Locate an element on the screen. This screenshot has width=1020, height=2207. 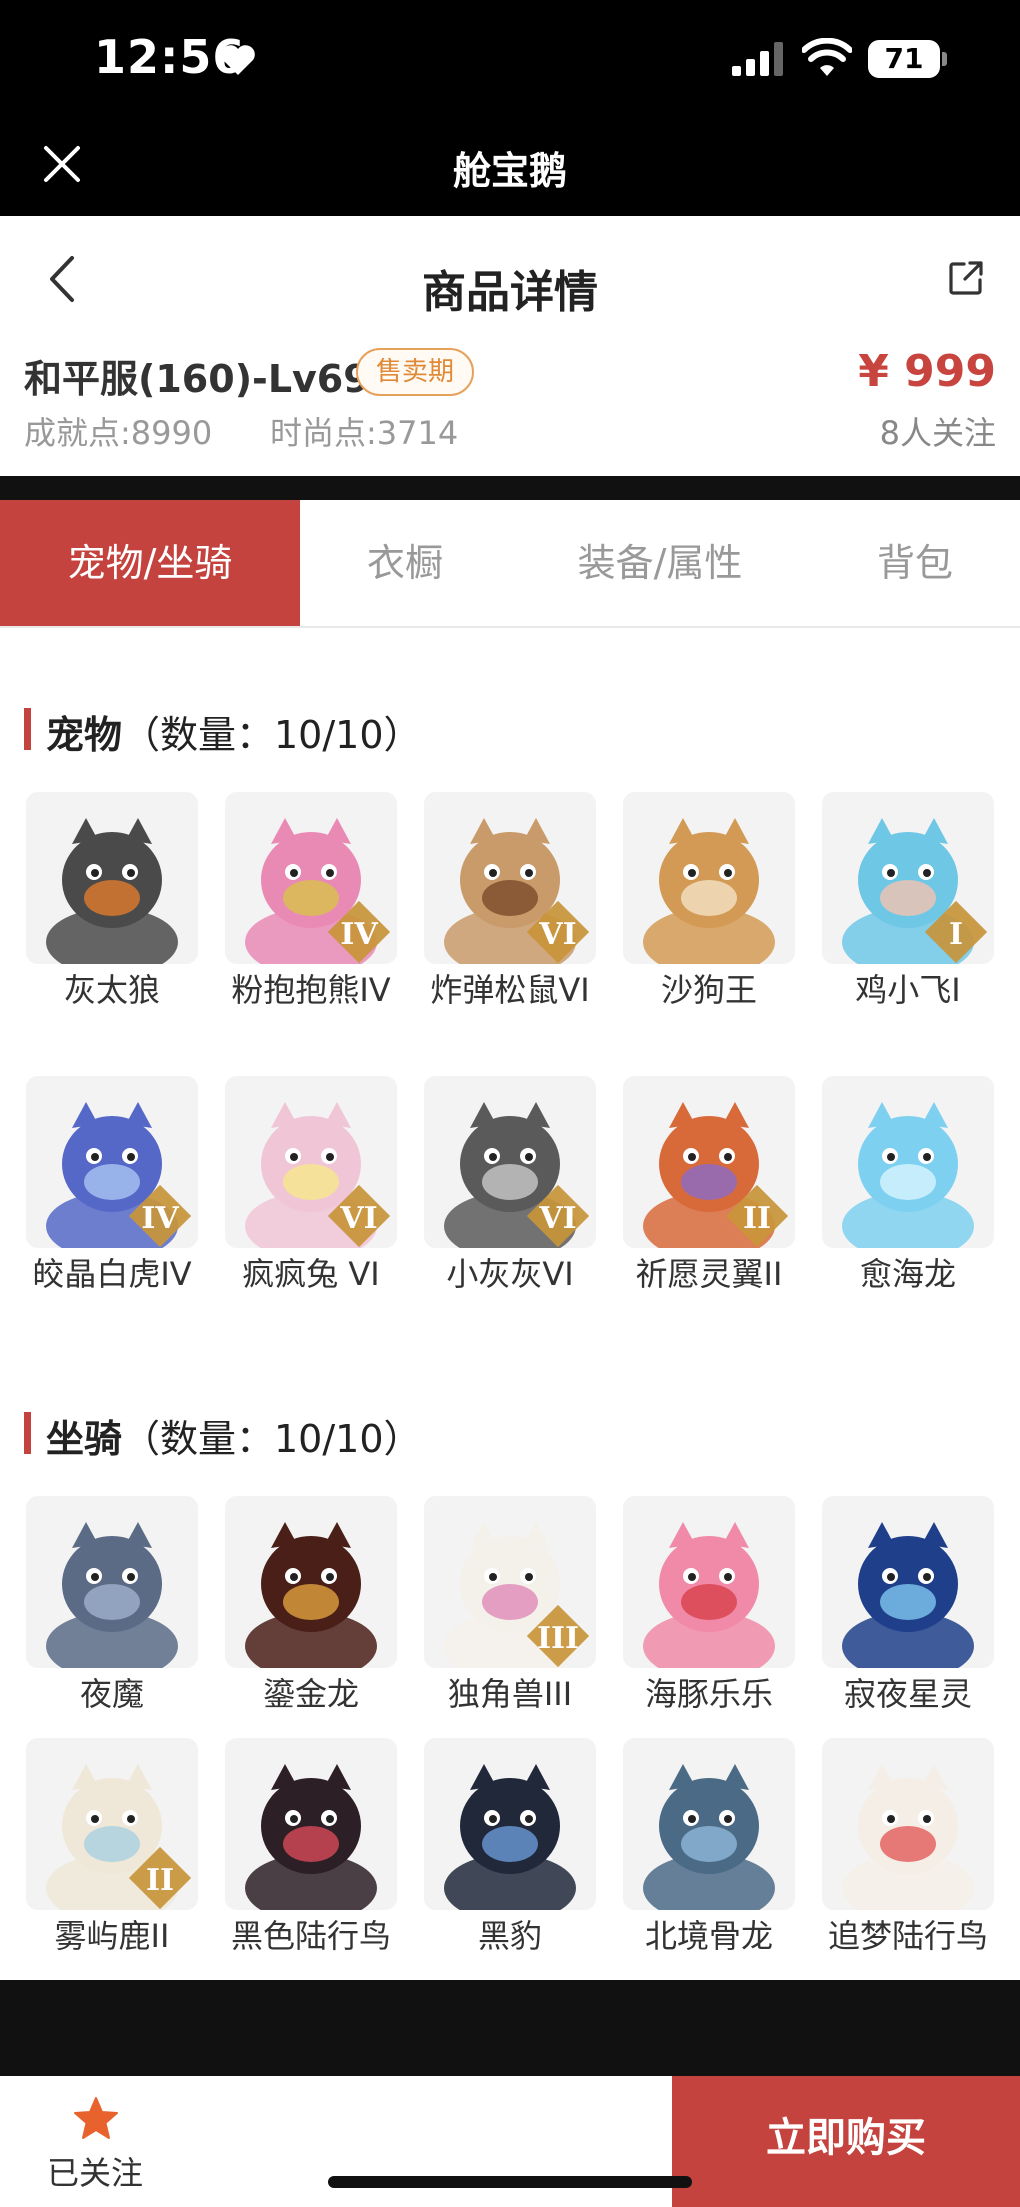
svg-text: I is located at coordinates (956, 934).